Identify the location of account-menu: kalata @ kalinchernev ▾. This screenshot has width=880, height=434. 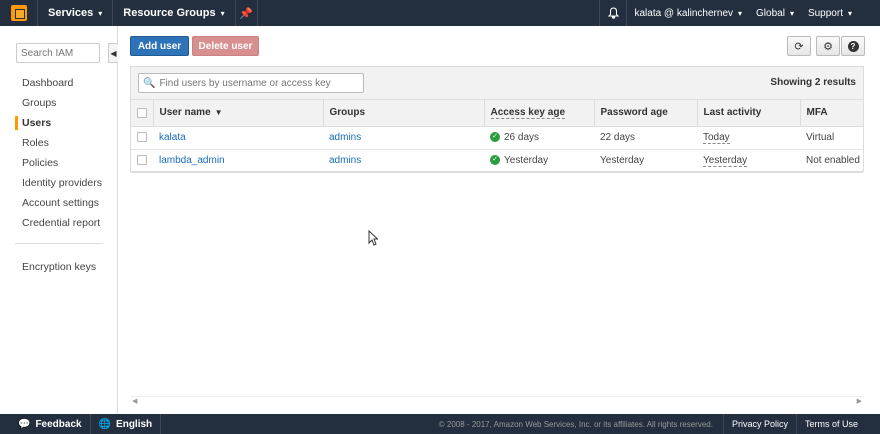
(688, 13).